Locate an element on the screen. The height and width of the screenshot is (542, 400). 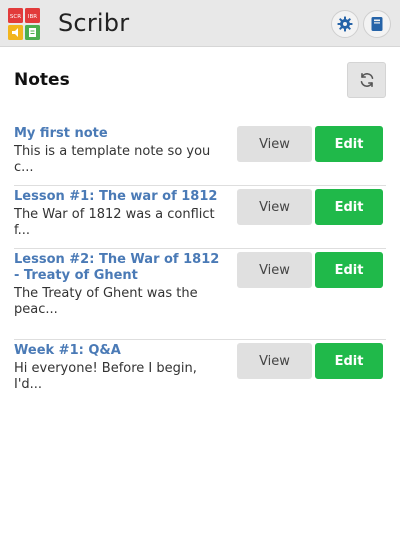
app-title: Scribr is located at coordinates (94, 23).